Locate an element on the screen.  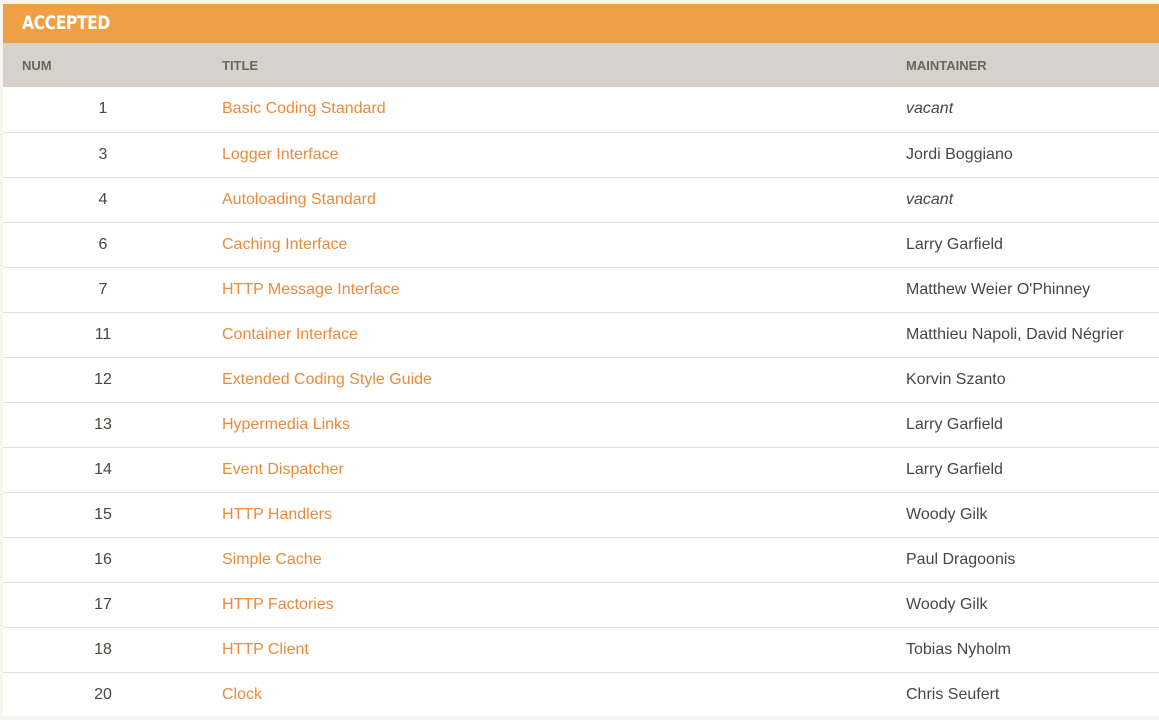
row-num: 15 is located at coordinates (103, 514).